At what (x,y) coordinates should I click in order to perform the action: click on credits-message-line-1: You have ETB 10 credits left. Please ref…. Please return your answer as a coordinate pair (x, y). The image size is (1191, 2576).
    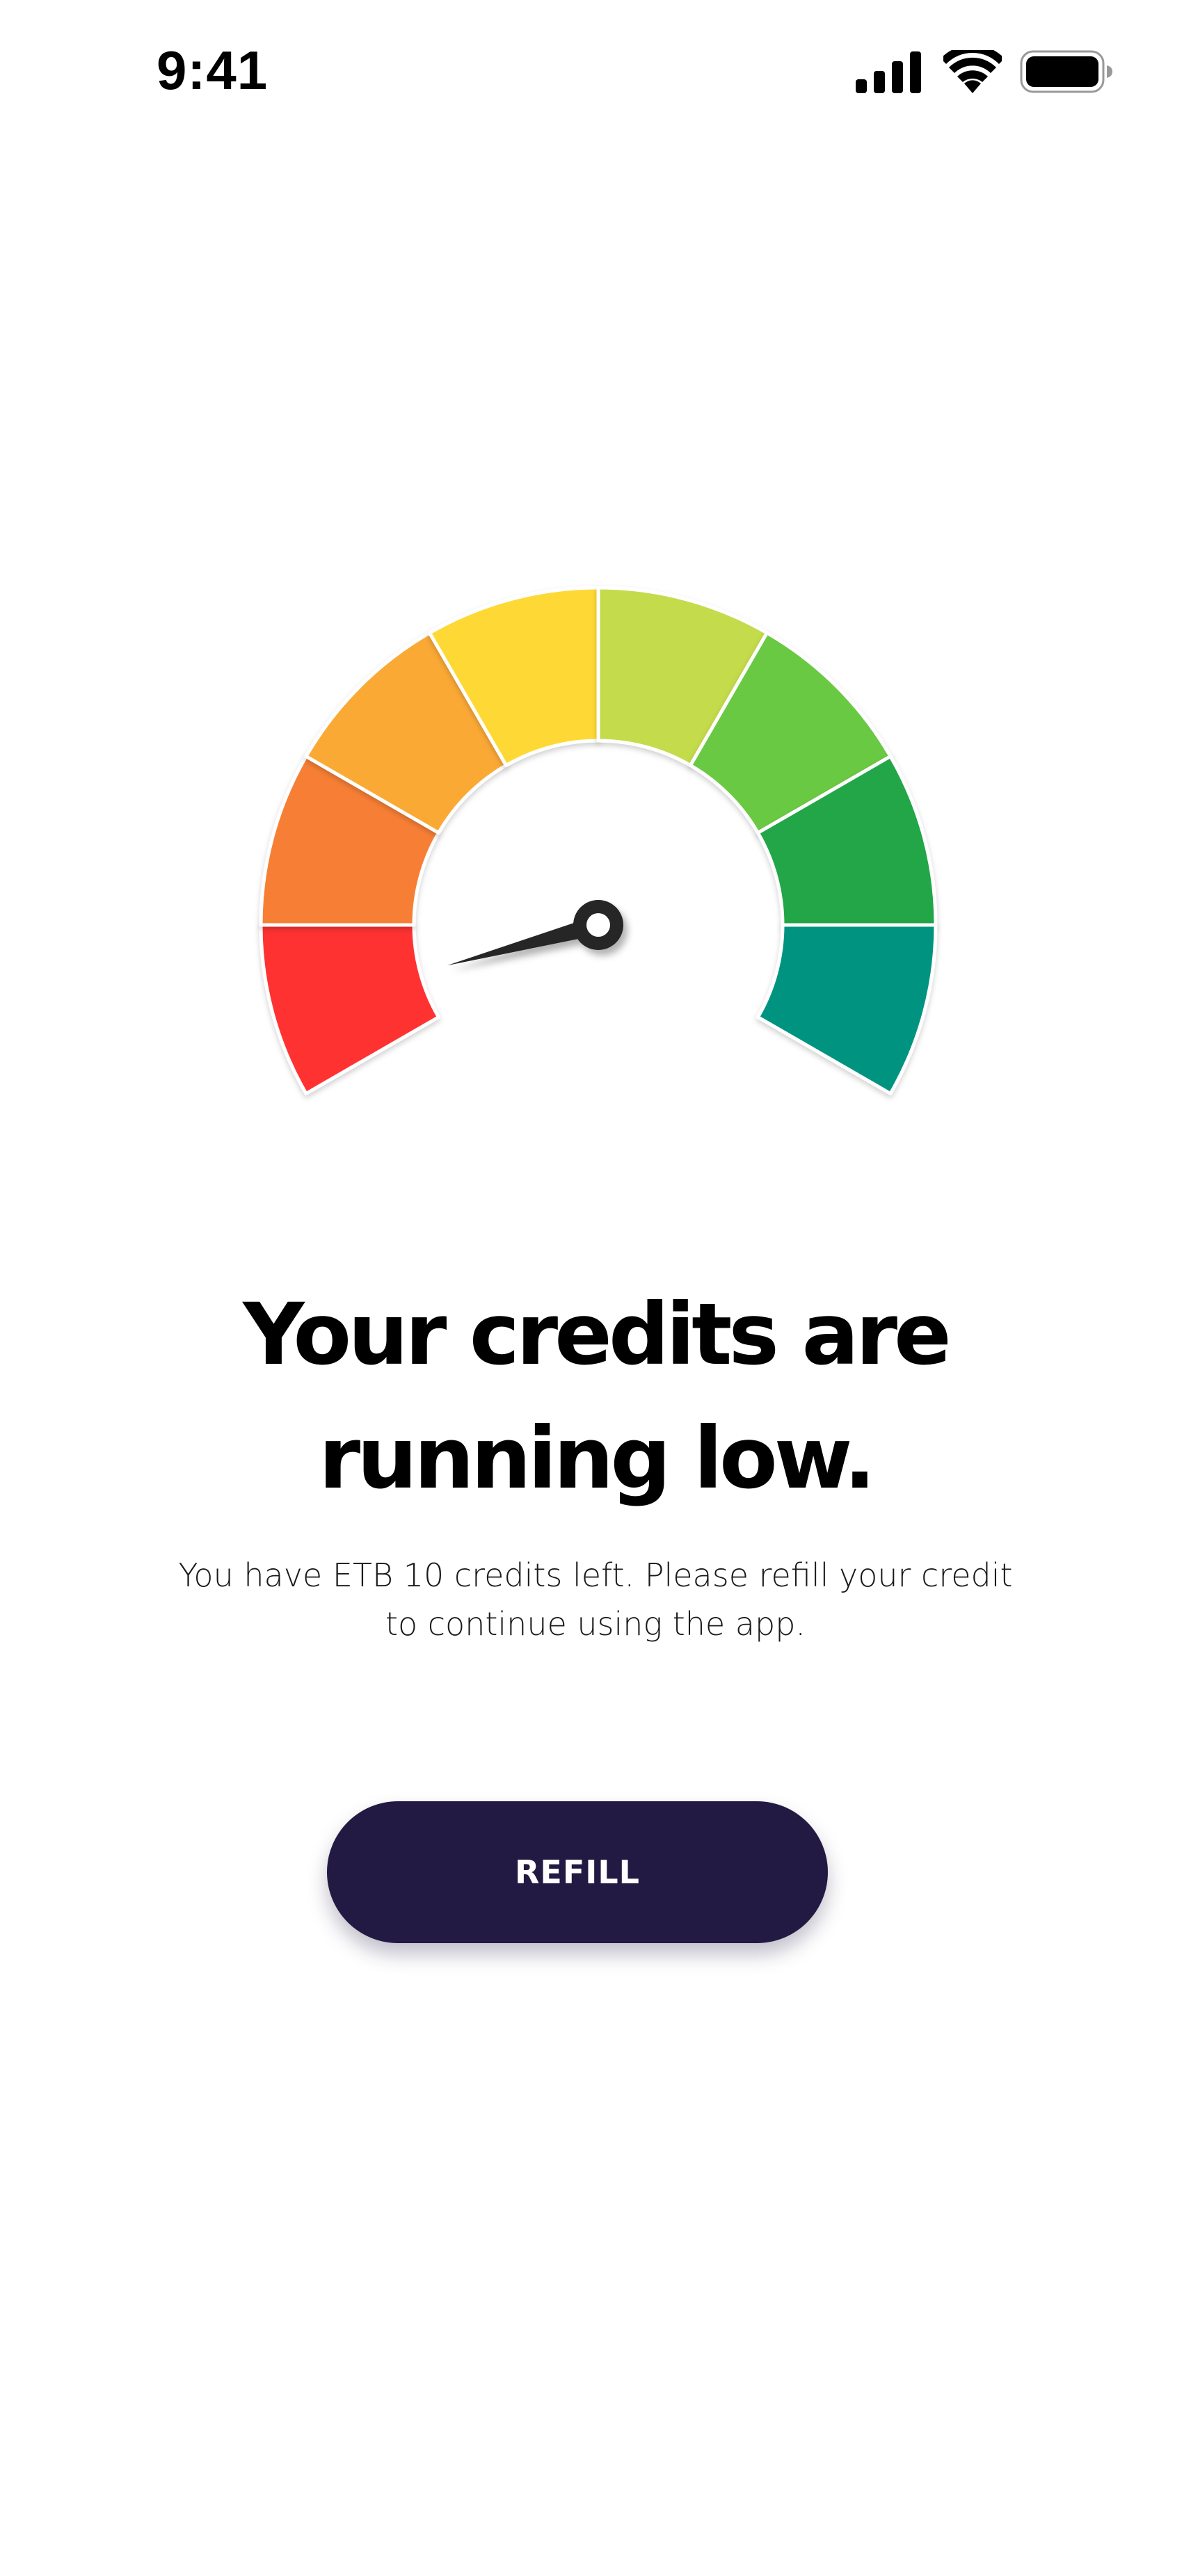
    Looking at the image, I should click on (595, 1575).